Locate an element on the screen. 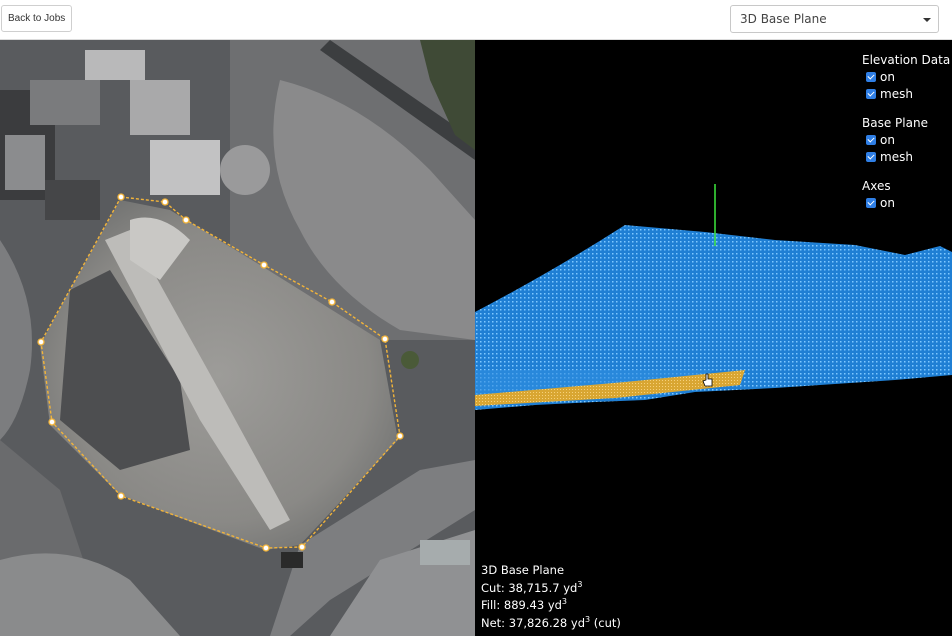 The image size is (952, 636). elevation-on-label: on is located at coordinates (887, 76).